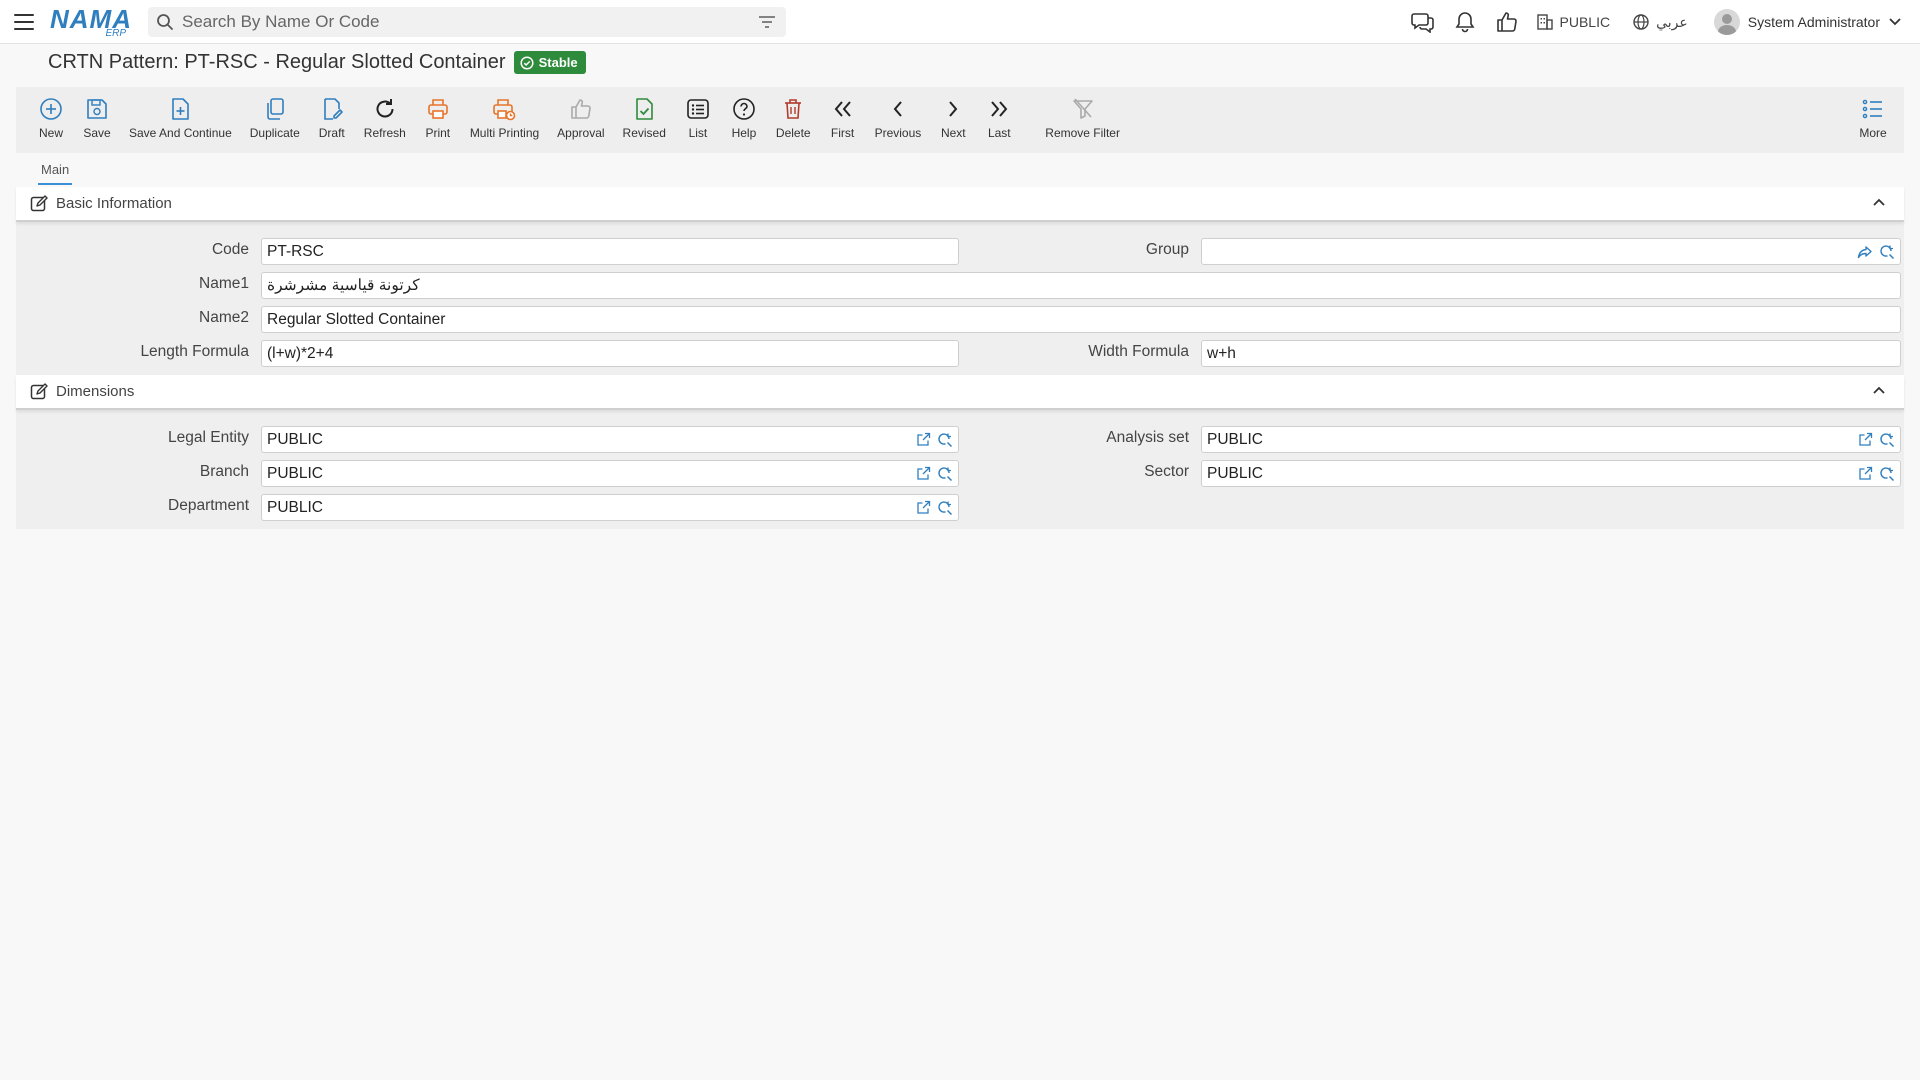 The image size is (1920, 1080). Describe the element at coordinates (999, 133) in the screenshot. I see `last-label: Last` at that location.